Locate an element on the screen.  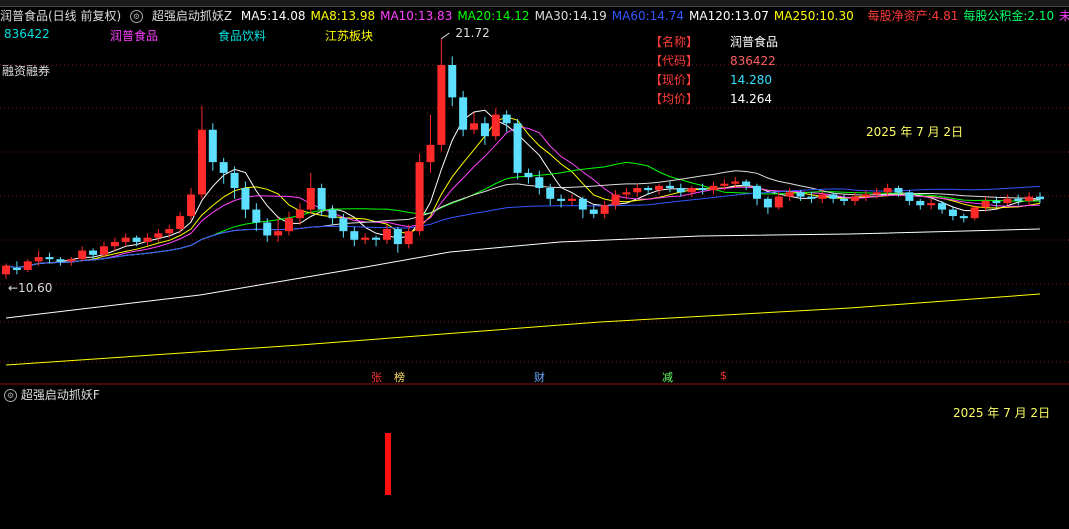
sub-settings-gear-icon: ⚙ is located at coordinates (10, 395).